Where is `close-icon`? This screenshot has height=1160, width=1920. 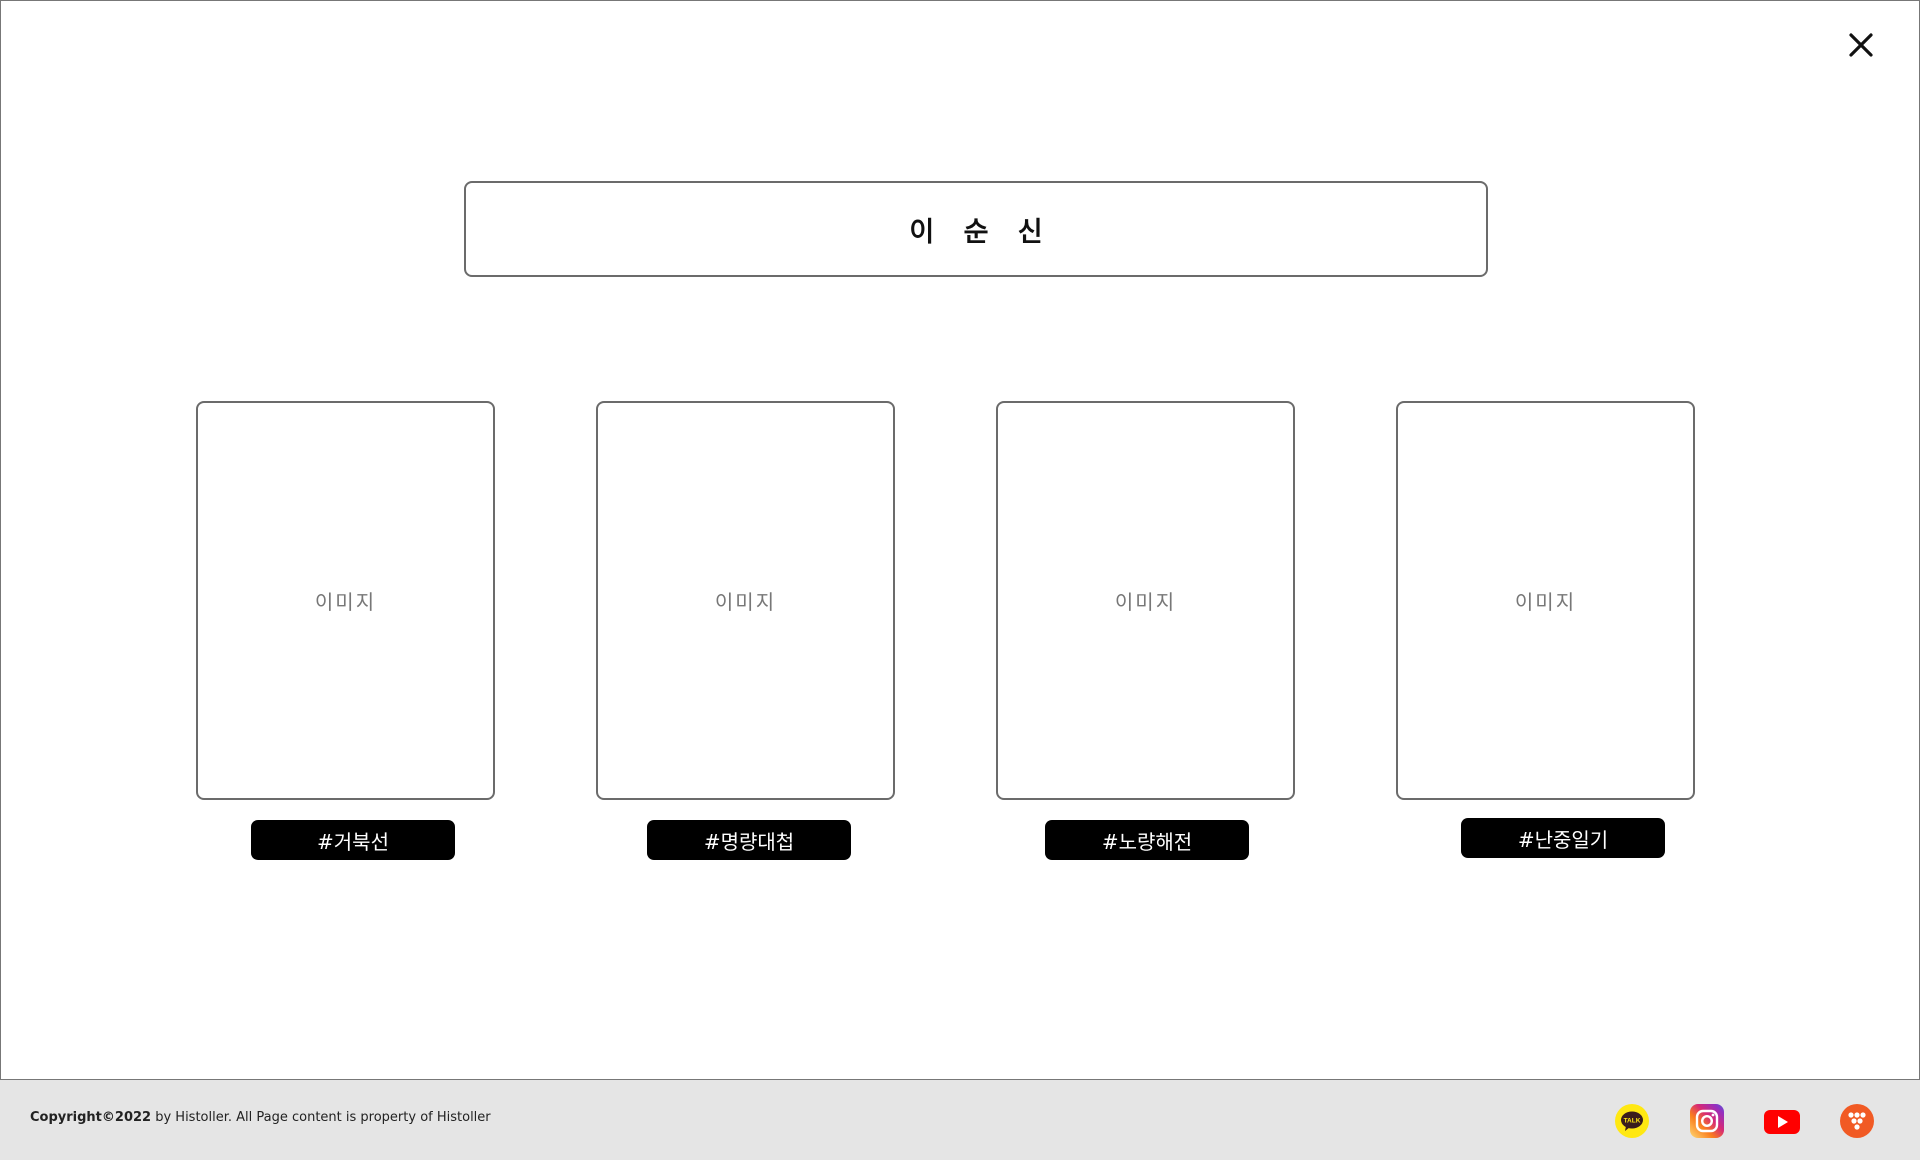
close-icon is located at coordinates (1861, 45).